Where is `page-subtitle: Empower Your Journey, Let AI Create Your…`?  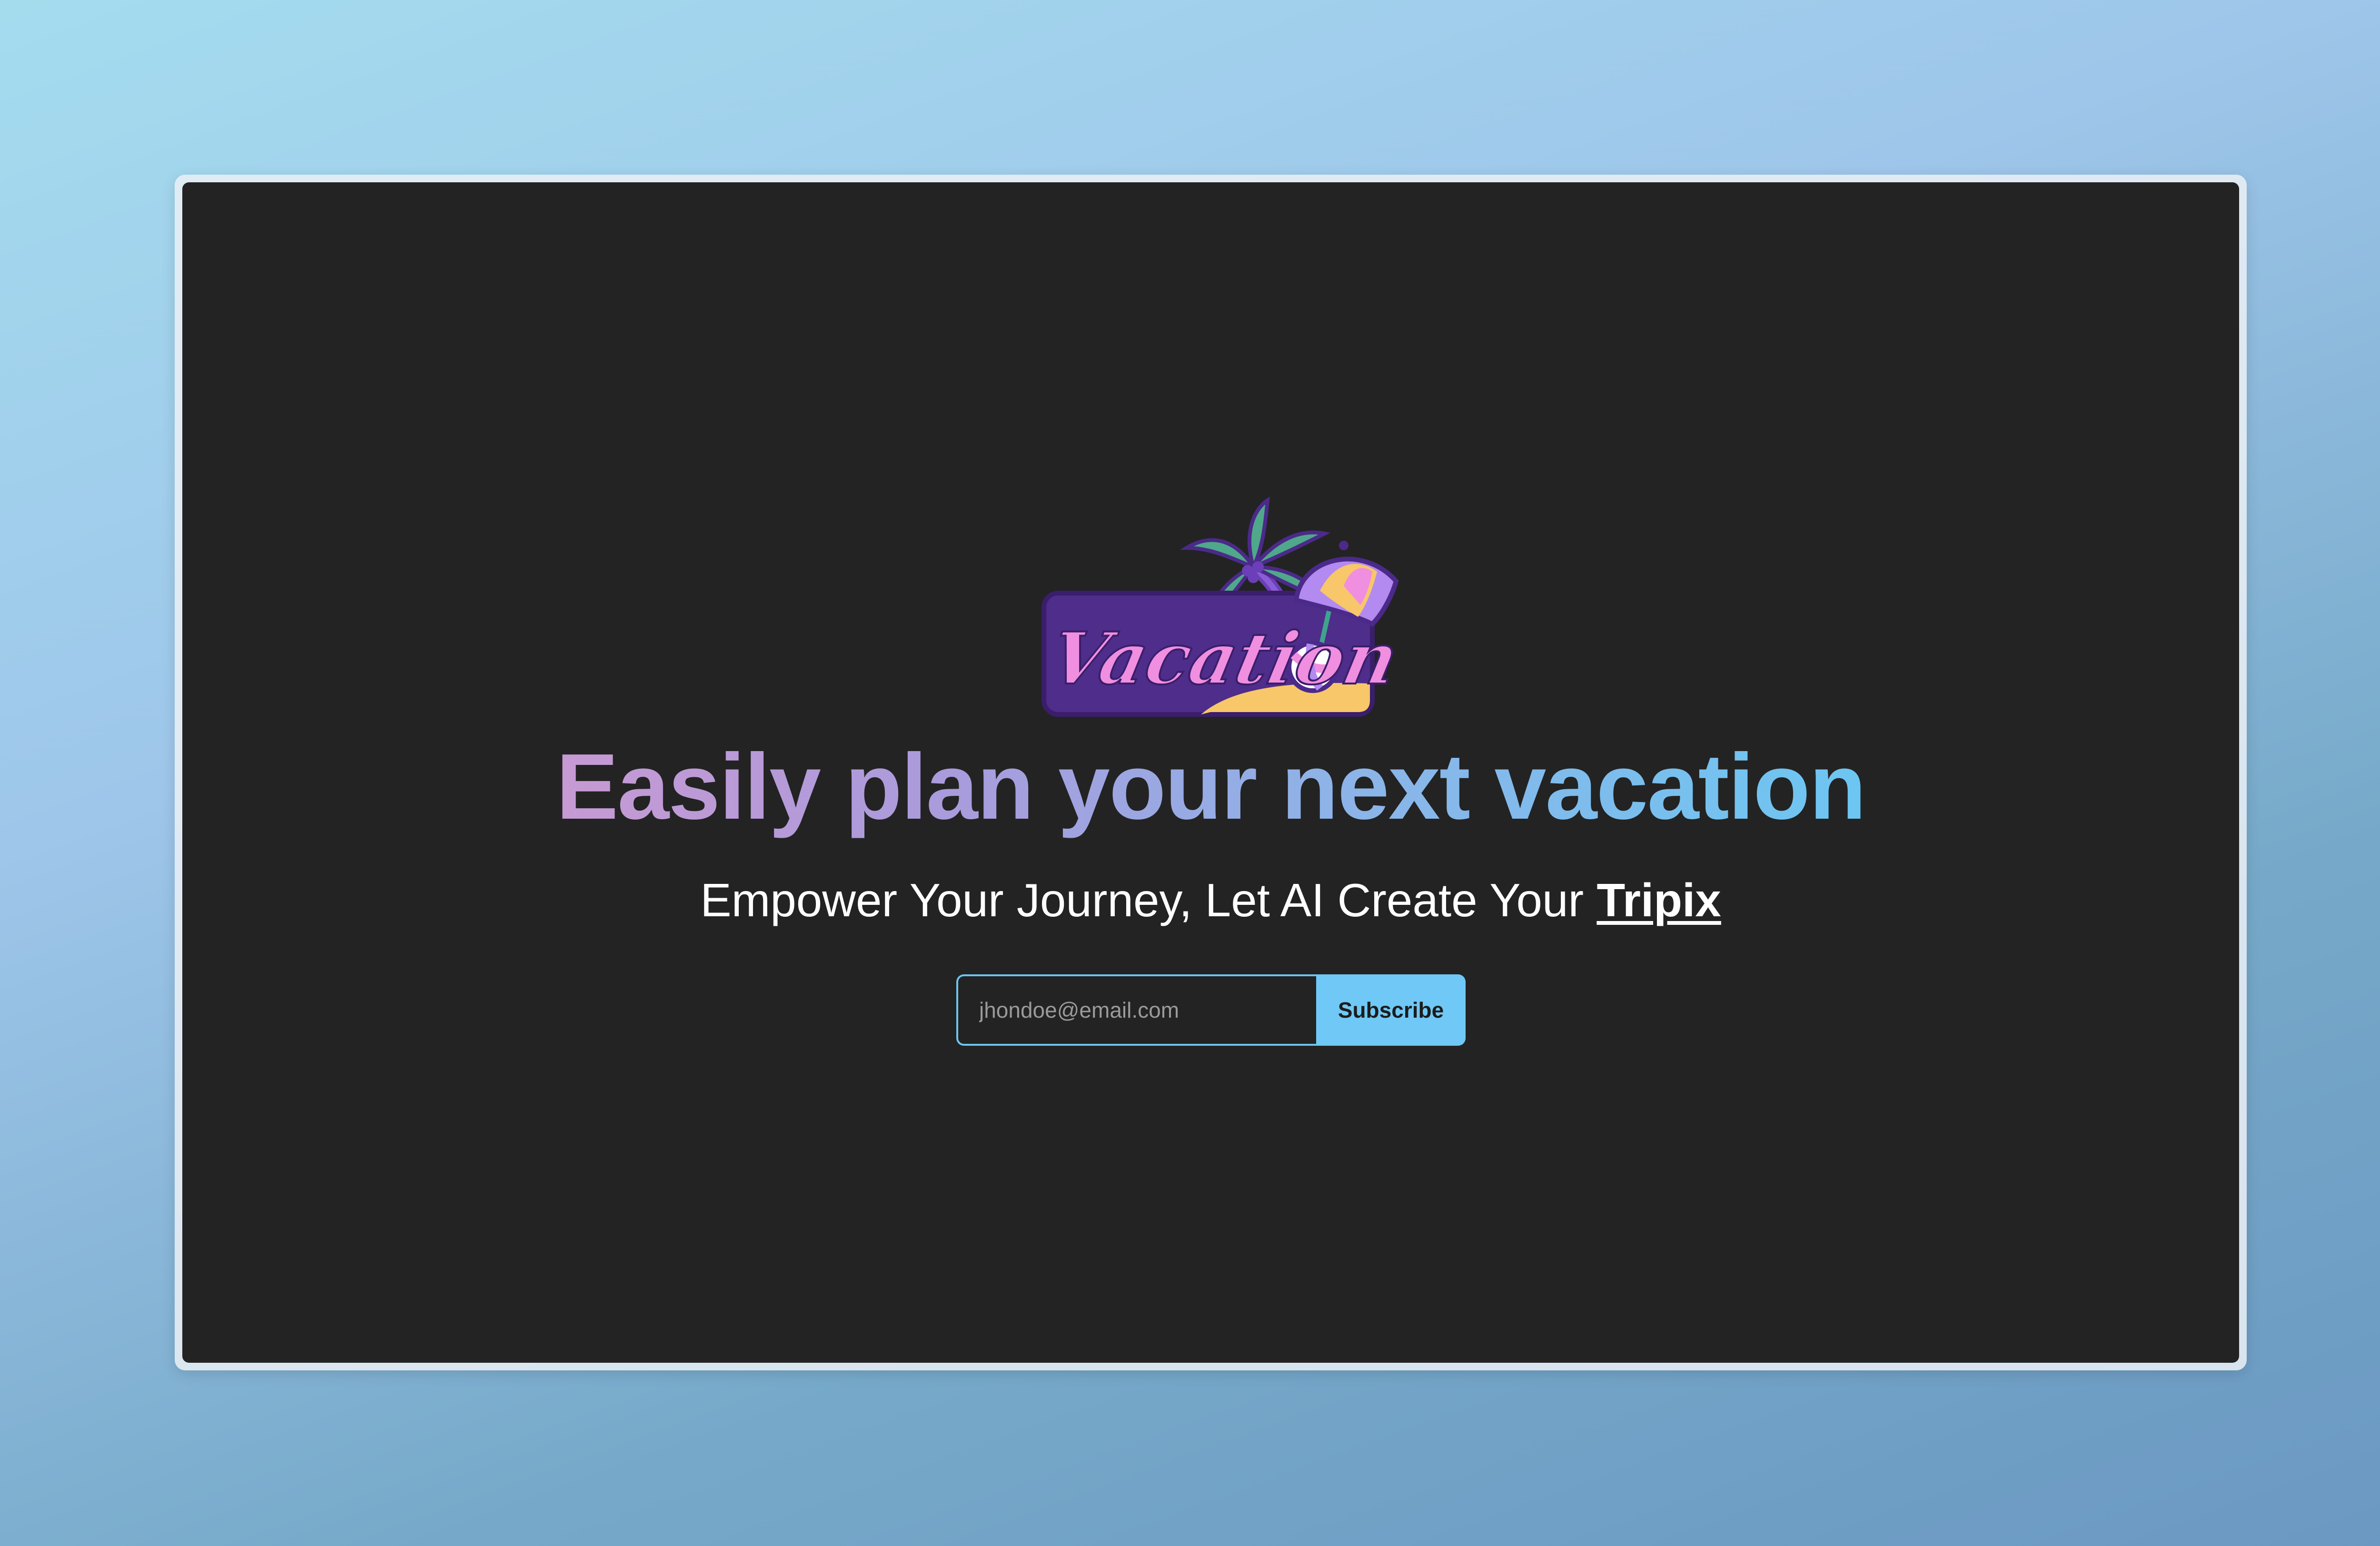
page-subtitle: Empower Your Journey, Let AI Create Your… is located at coordinates (1210, 900).